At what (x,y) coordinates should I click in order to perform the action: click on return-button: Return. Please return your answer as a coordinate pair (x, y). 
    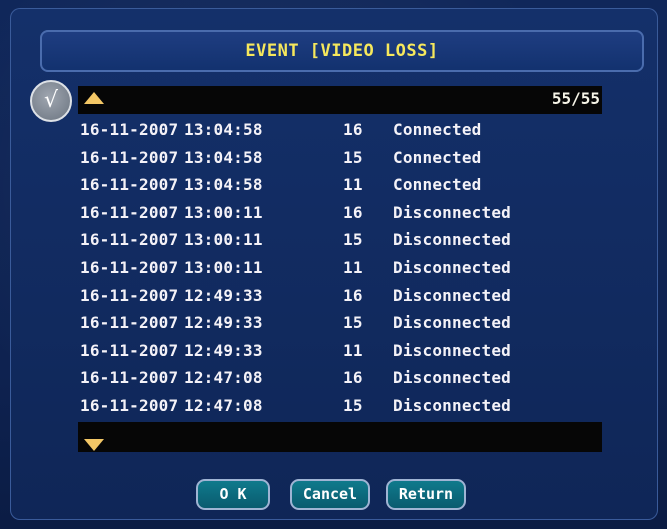
    Looking at the image, I should click on (426, 494).